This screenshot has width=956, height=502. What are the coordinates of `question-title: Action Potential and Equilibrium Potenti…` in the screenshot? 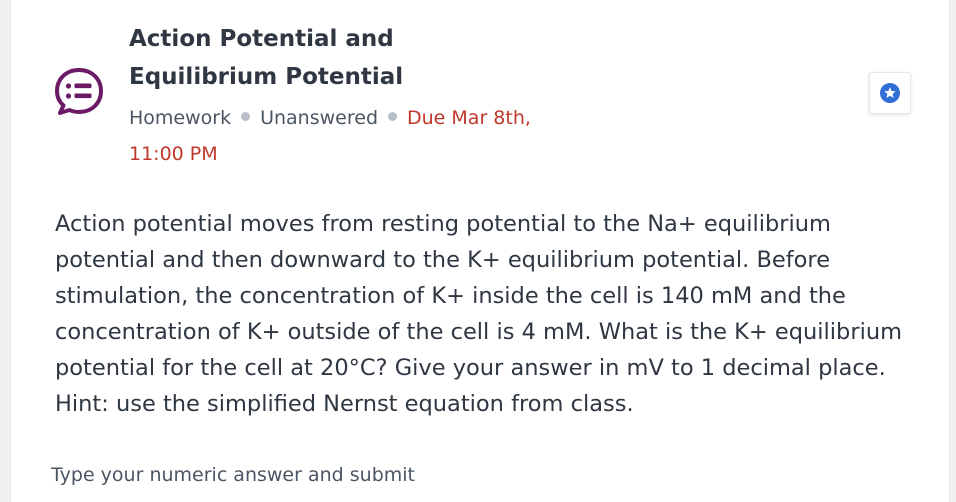 It's located at (266, 58).